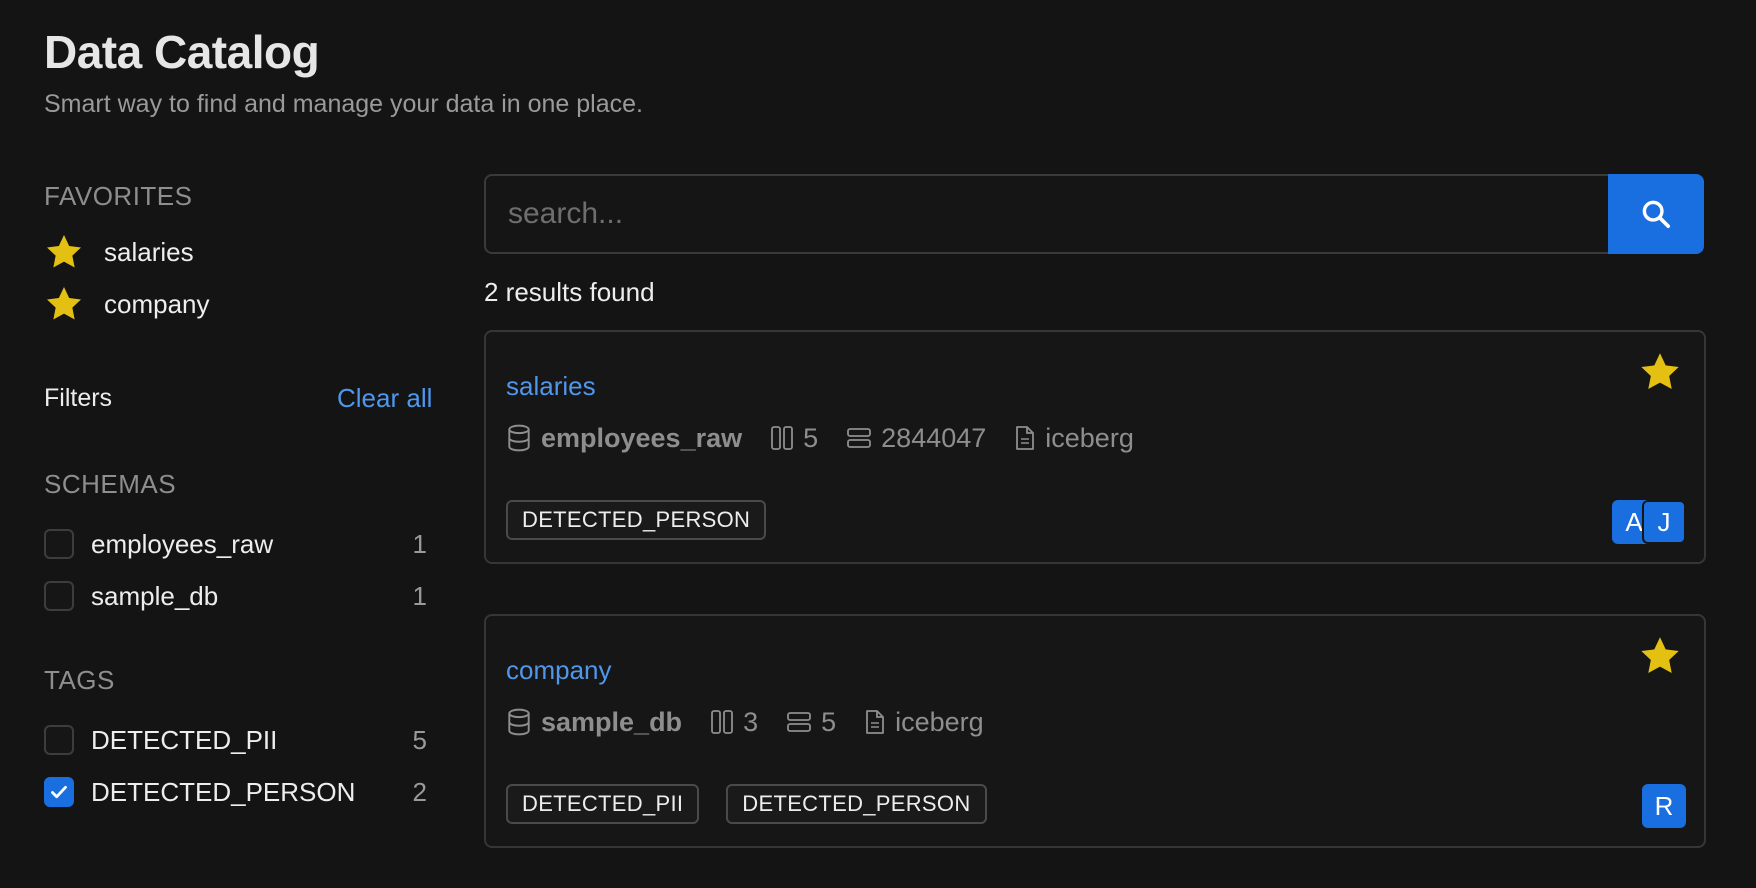  I want to click on rows-count: 2844047, so click(934, 437).